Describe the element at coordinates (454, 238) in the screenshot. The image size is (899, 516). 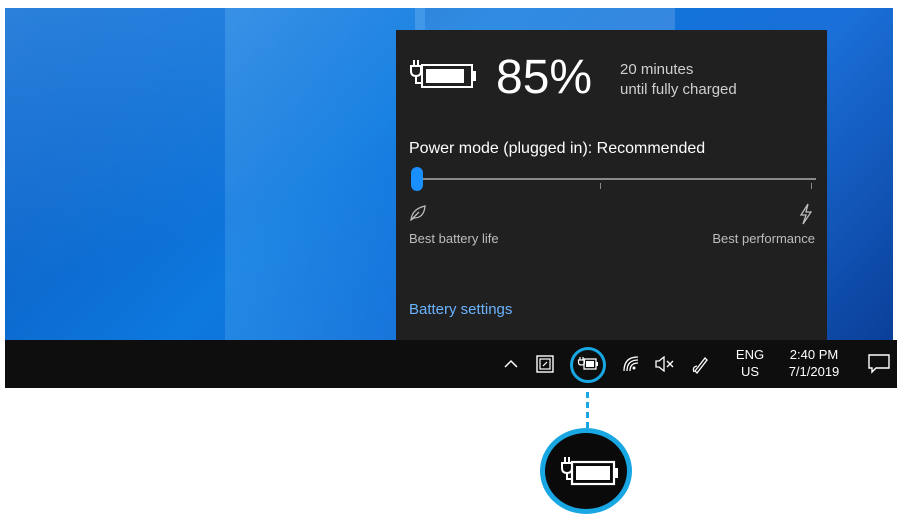
I see `best-battery-life-label: Best battery life` at that location.